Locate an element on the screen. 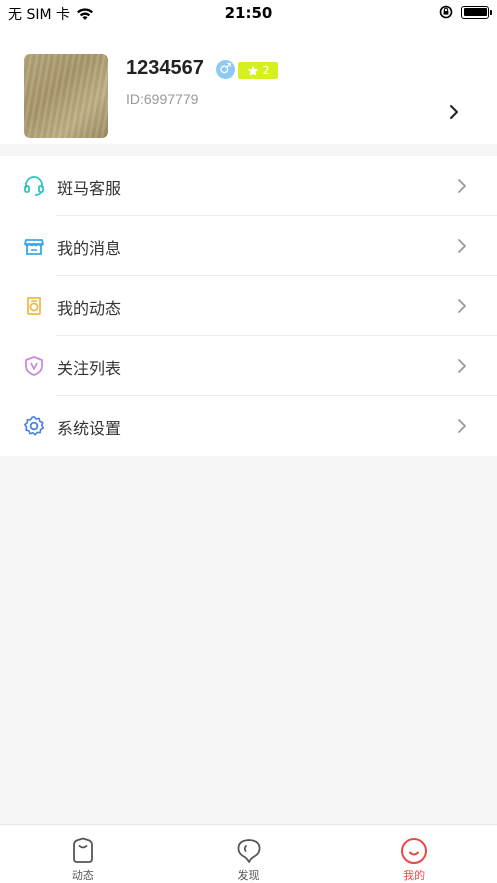 This screenshot has width=497, height=883. battery-icon is located at coordinates (476, 12).